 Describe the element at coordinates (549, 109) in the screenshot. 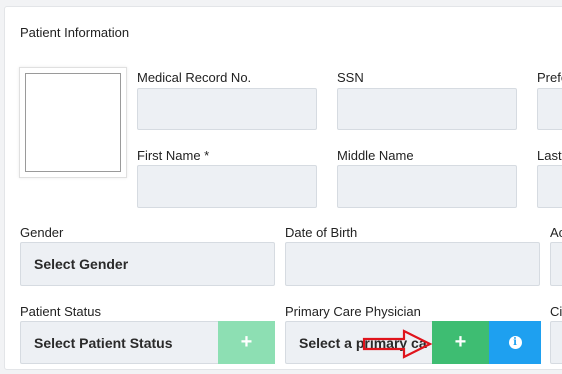

I see `preferred-name-input` at that location.